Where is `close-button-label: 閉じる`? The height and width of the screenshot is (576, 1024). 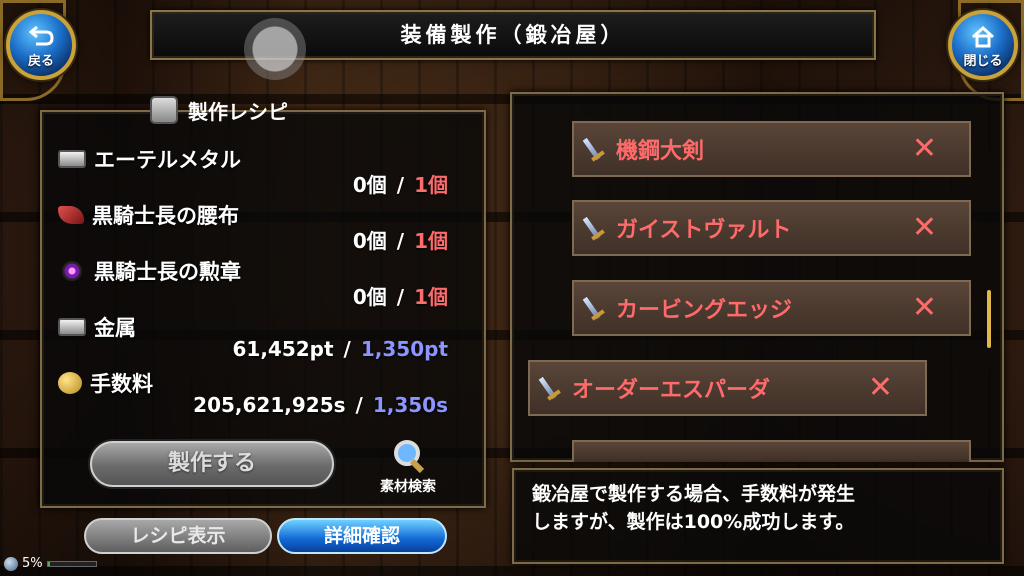 close-button-label: 閉じる is located at coordinates (983, 61).